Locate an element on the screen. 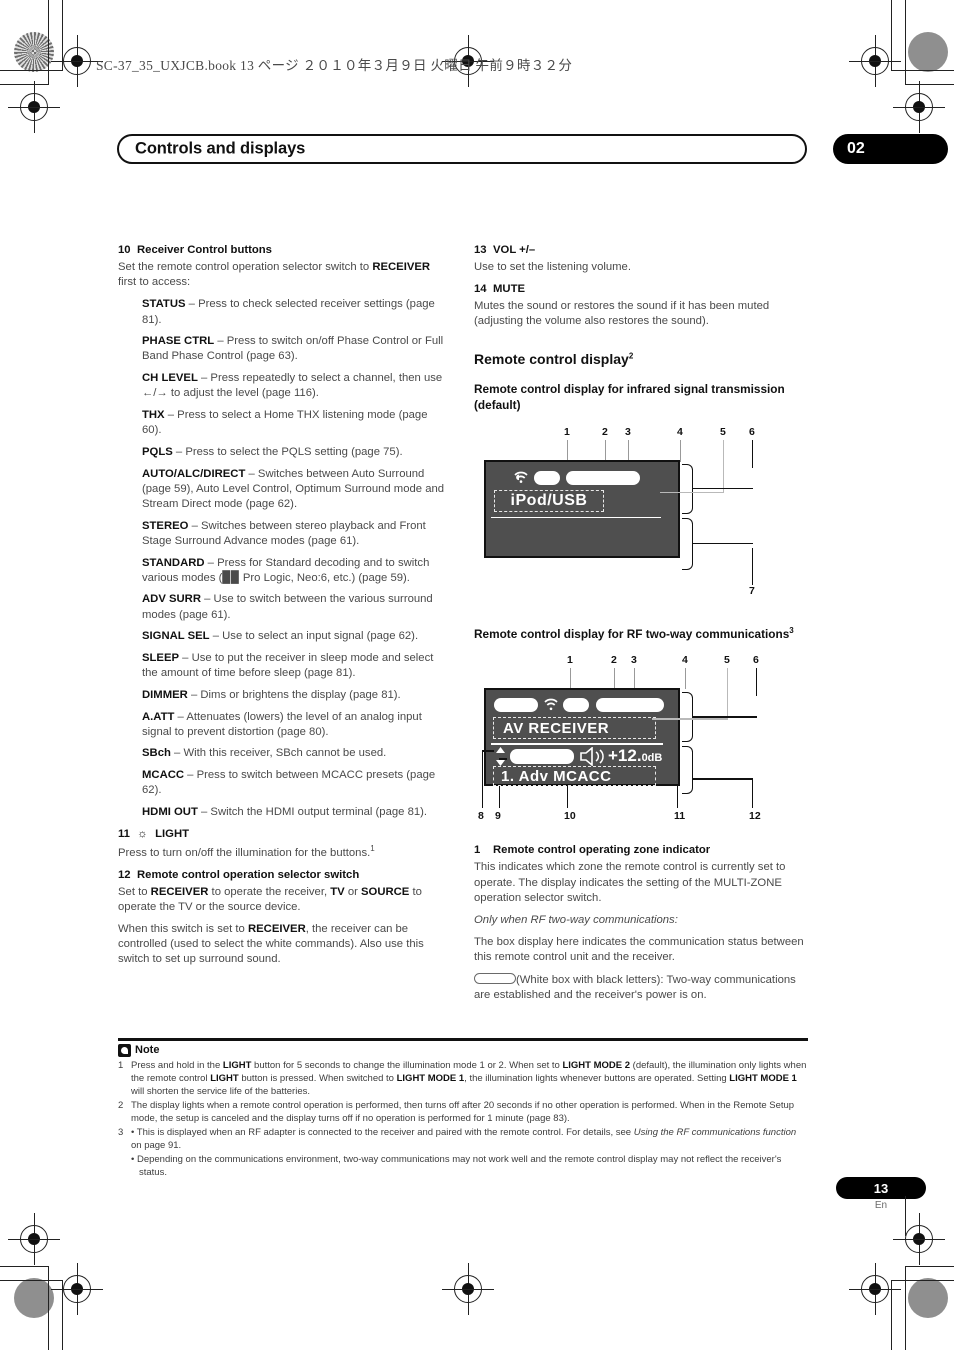 This screenshot has height=1350, width=954. screen-line-1-box: iPod/USB is located at coordinates (549, 500).